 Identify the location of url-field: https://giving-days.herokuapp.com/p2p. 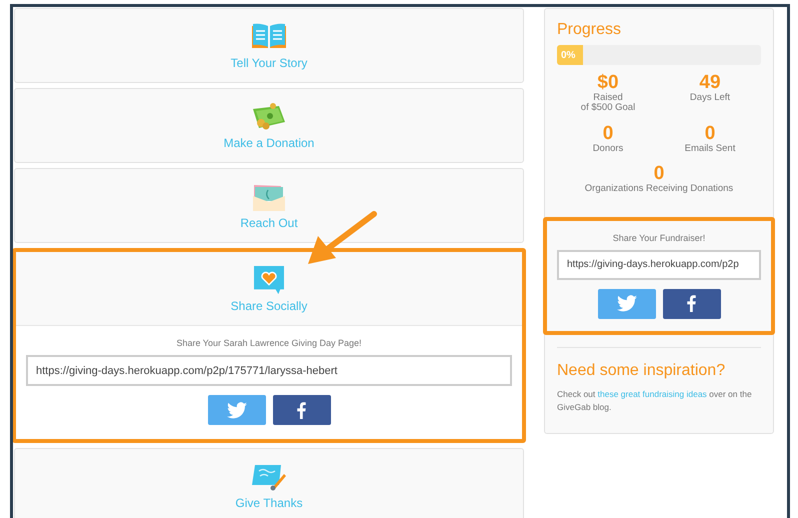
(659, 265).